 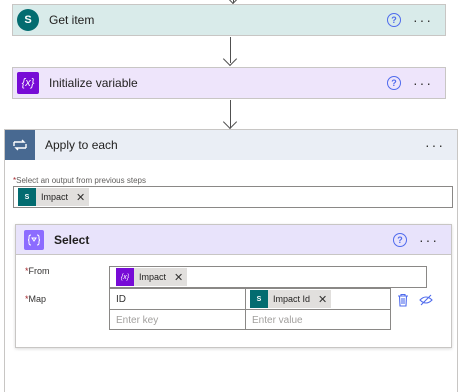 I want to click on map-key-placeholder: Enter key, so click(x=177, y=320).